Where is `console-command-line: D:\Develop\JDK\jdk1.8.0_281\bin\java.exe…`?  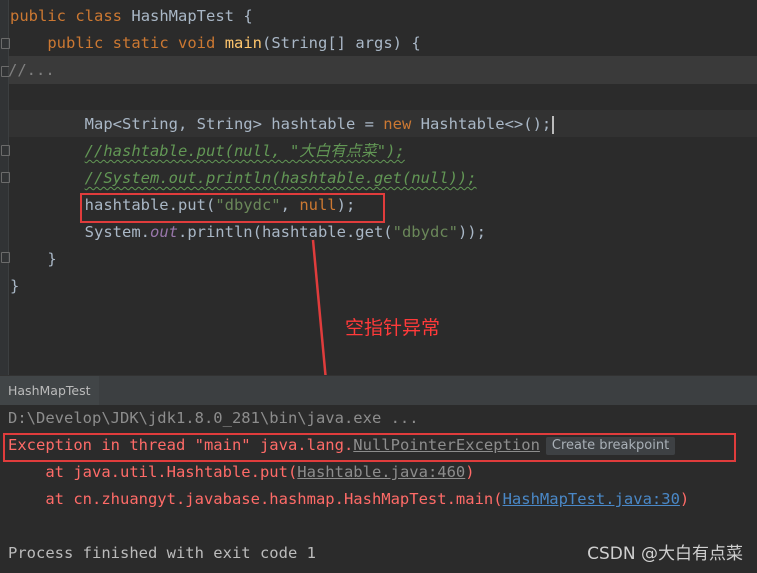 console-command-line: D:\Develop\JDK\jdk1.8.0_281\bin\java.exe… is located at coordinates (213, 418).